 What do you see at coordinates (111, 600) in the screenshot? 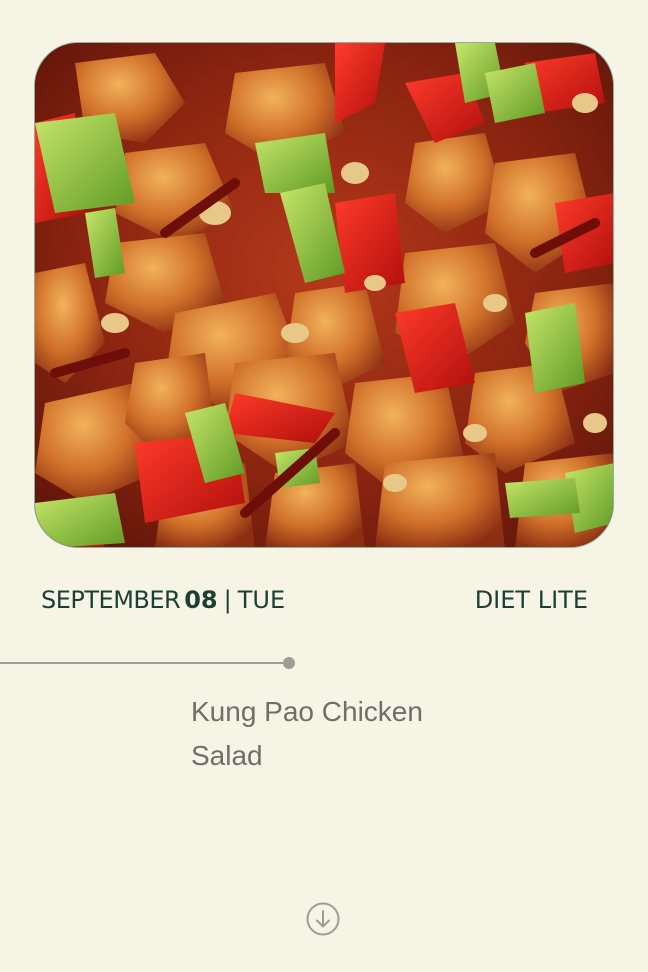
I see `date-month: SEPTEMBER` at bounding box center [111, 600].